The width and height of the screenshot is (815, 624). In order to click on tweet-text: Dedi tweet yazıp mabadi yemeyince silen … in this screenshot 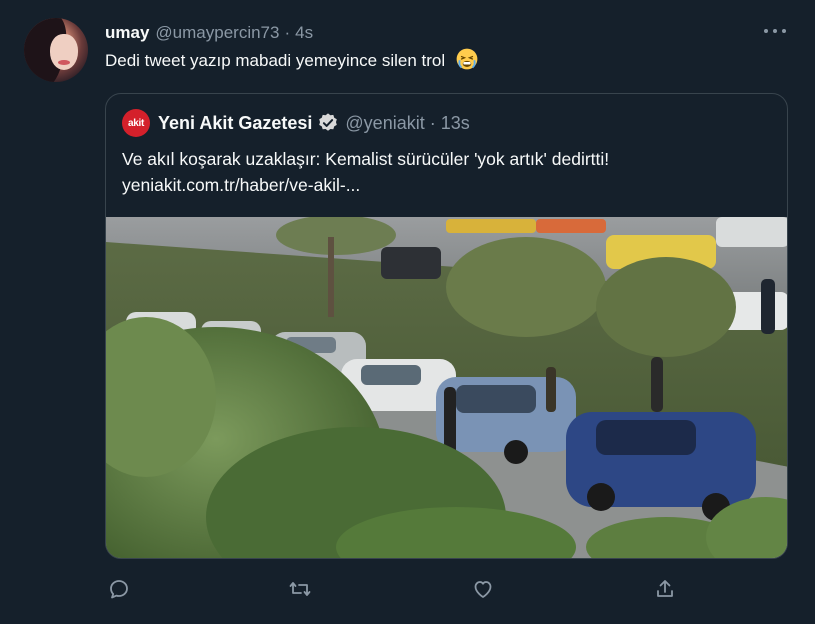, I will do `click(291, 60)`.